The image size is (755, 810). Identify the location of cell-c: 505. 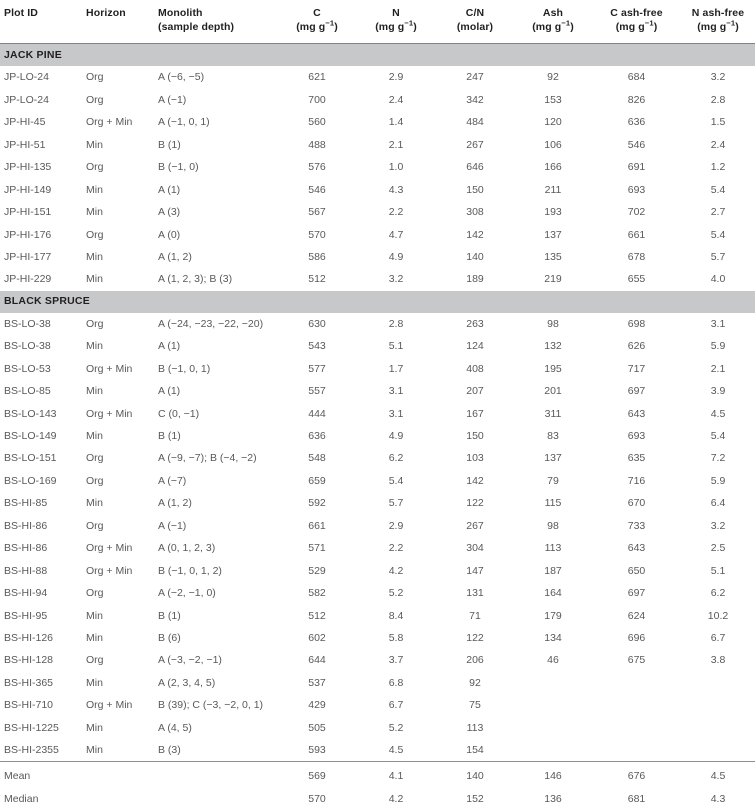
(317, 727).